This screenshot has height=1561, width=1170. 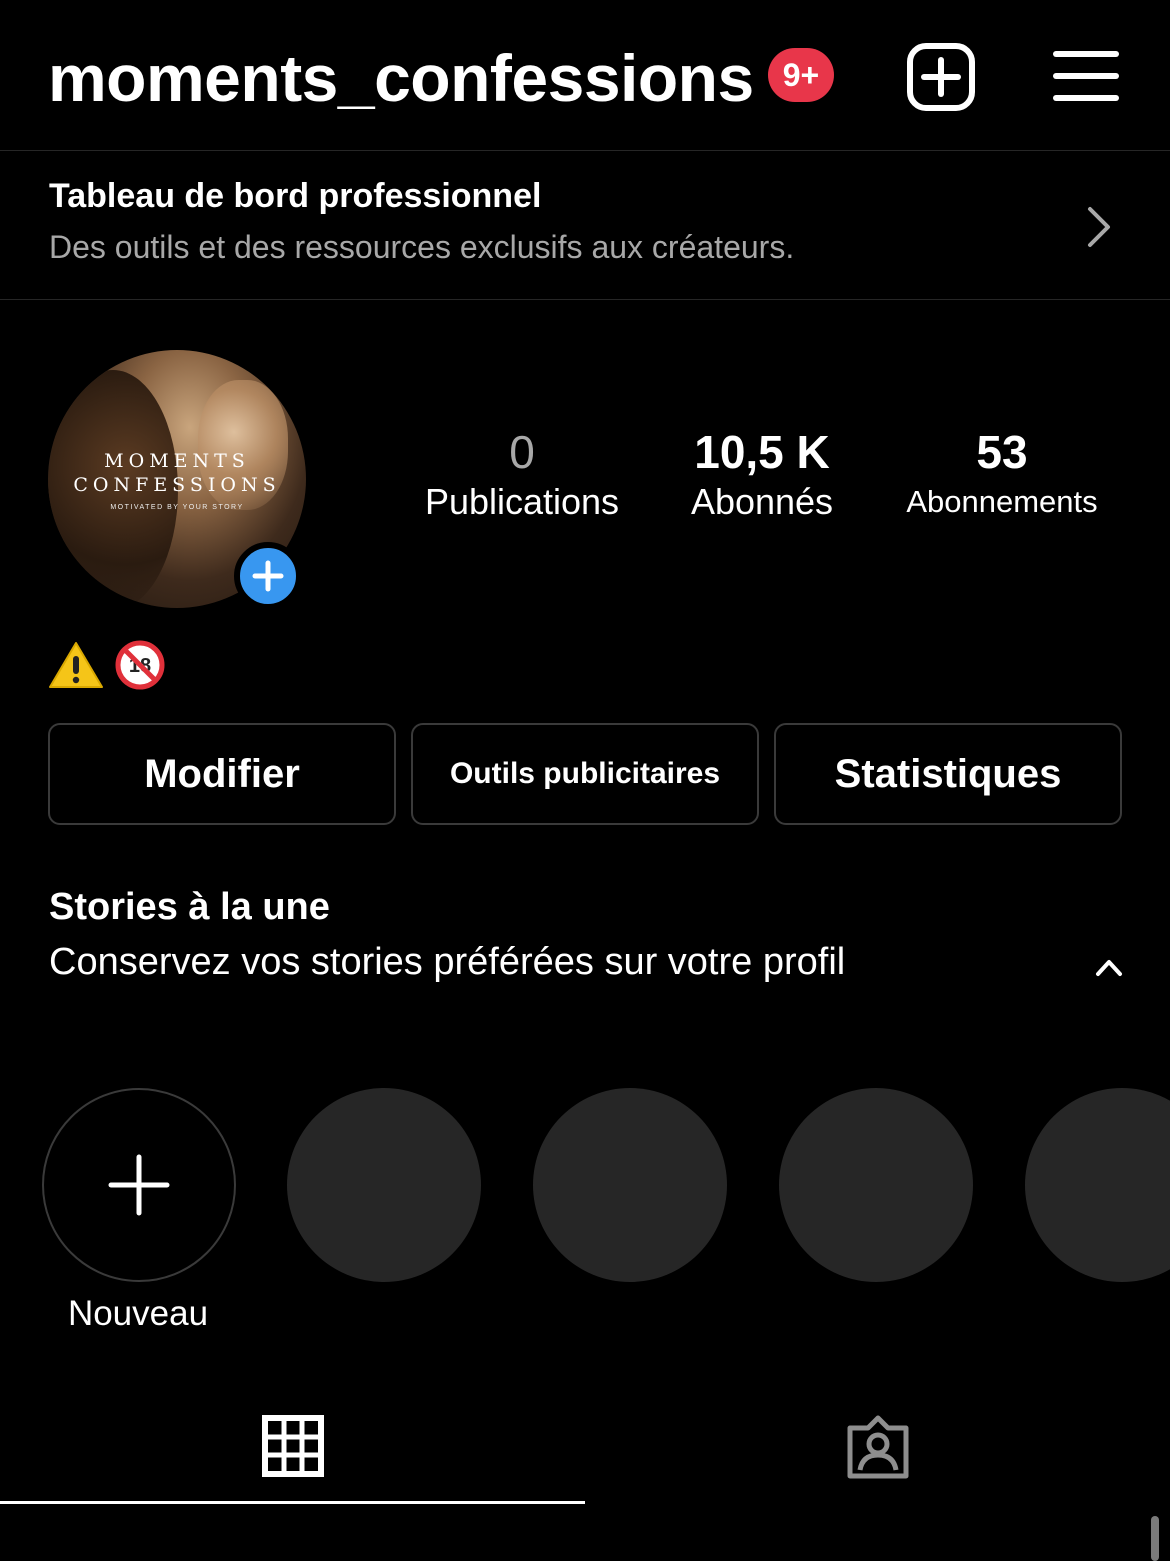 I want to click on plus-square-icon, so click(x=941, y=77).